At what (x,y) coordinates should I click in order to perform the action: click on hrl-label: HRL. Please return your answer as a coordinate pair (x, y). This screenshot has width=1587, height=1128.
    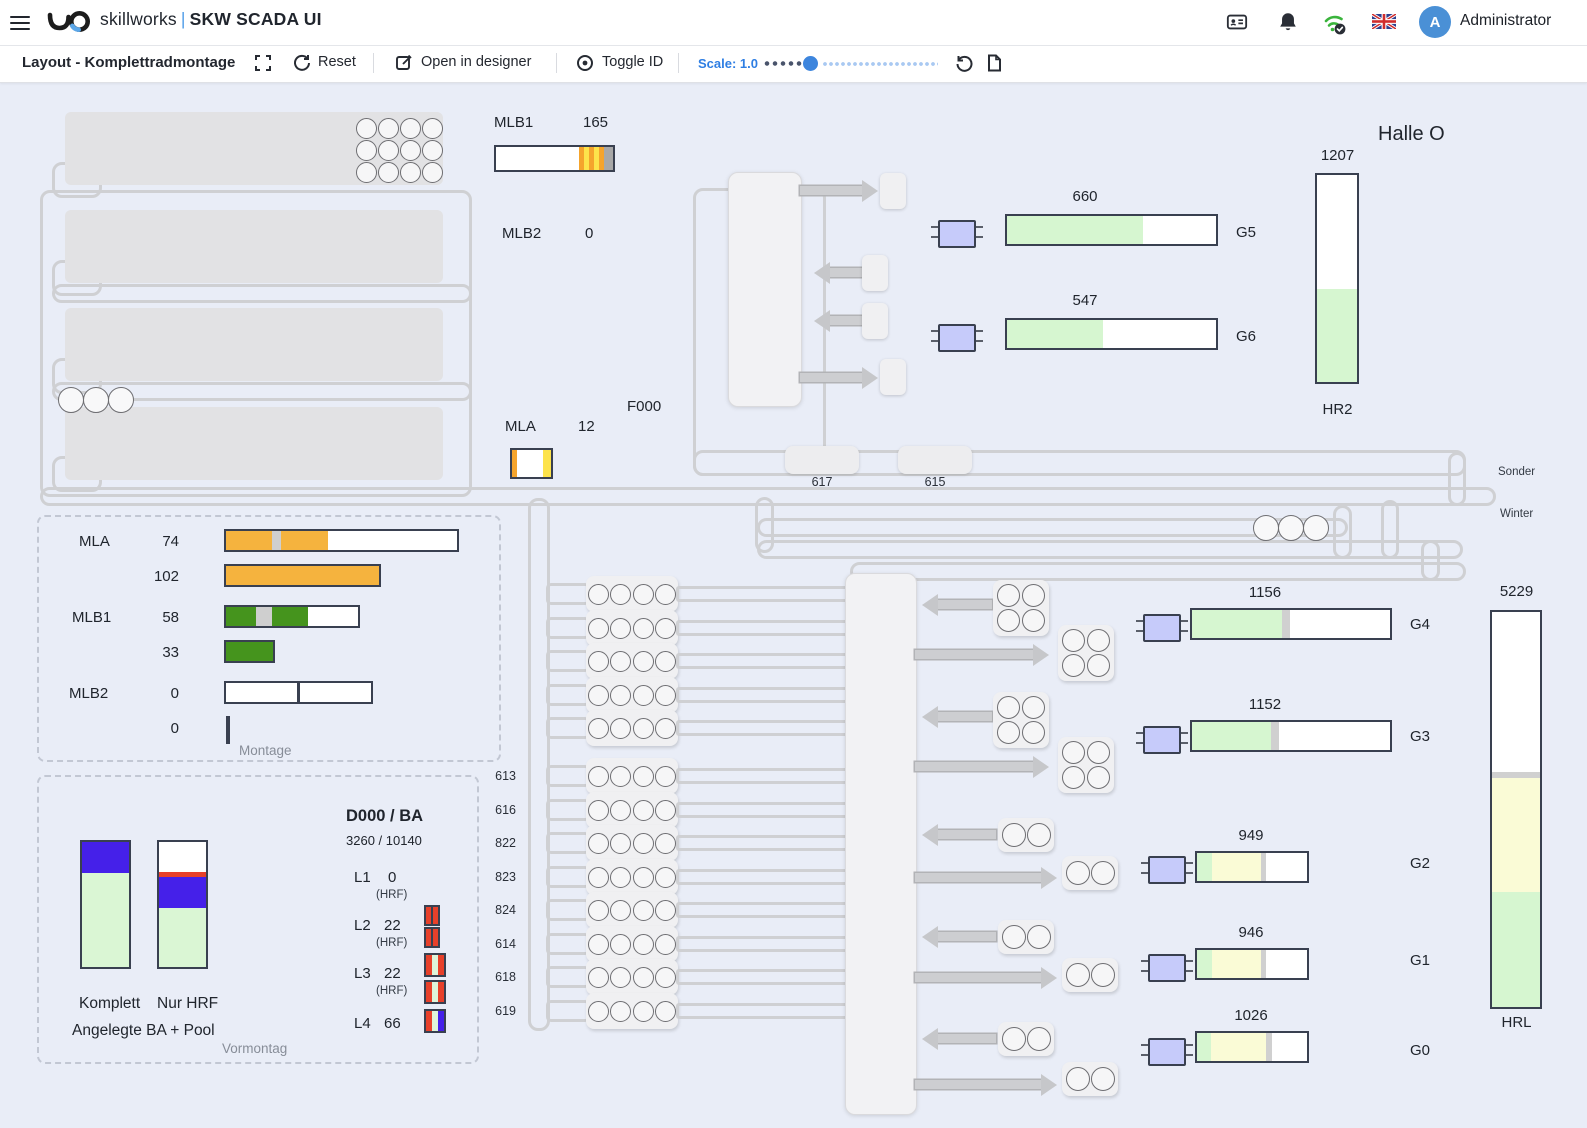
    Looking at the image, I should click on (1516, 1022).